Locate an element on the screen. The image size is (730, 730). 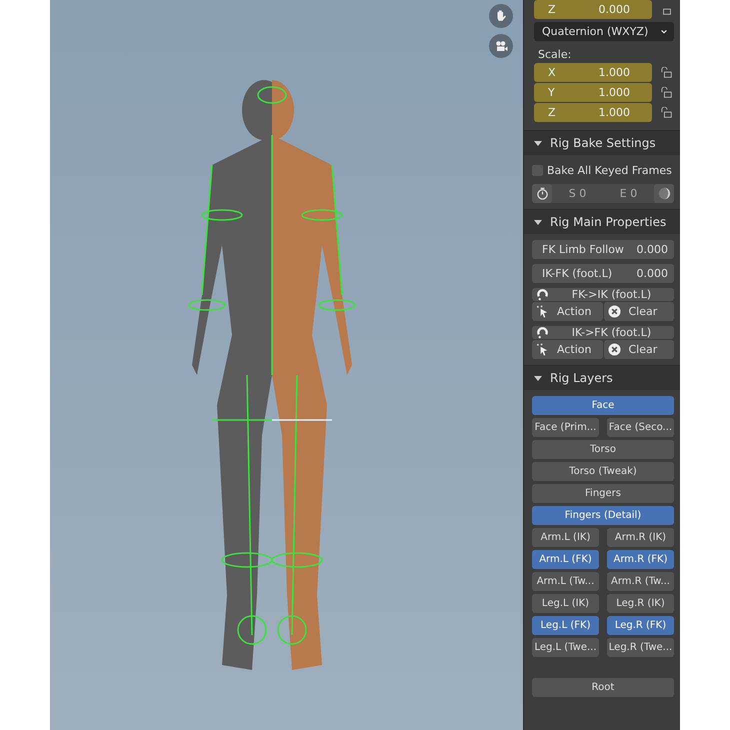
layer-toggle: Torso is located at coordinates (603, 449).